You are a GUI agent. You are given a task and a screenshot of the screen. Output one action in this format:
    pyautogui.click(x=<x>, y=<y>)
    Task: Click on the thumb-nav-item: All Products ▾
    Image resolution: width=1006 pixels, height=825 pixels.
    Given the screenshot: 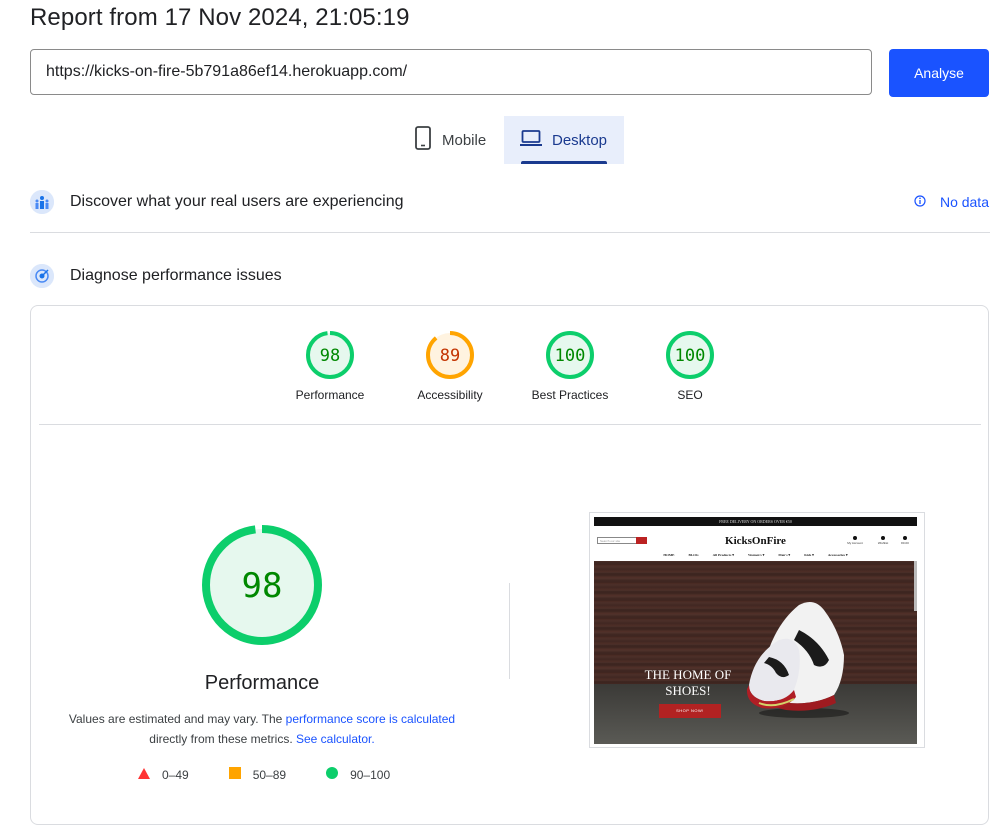 What is the action you would take?
    pyautogui.click(x=723, y=555)
    